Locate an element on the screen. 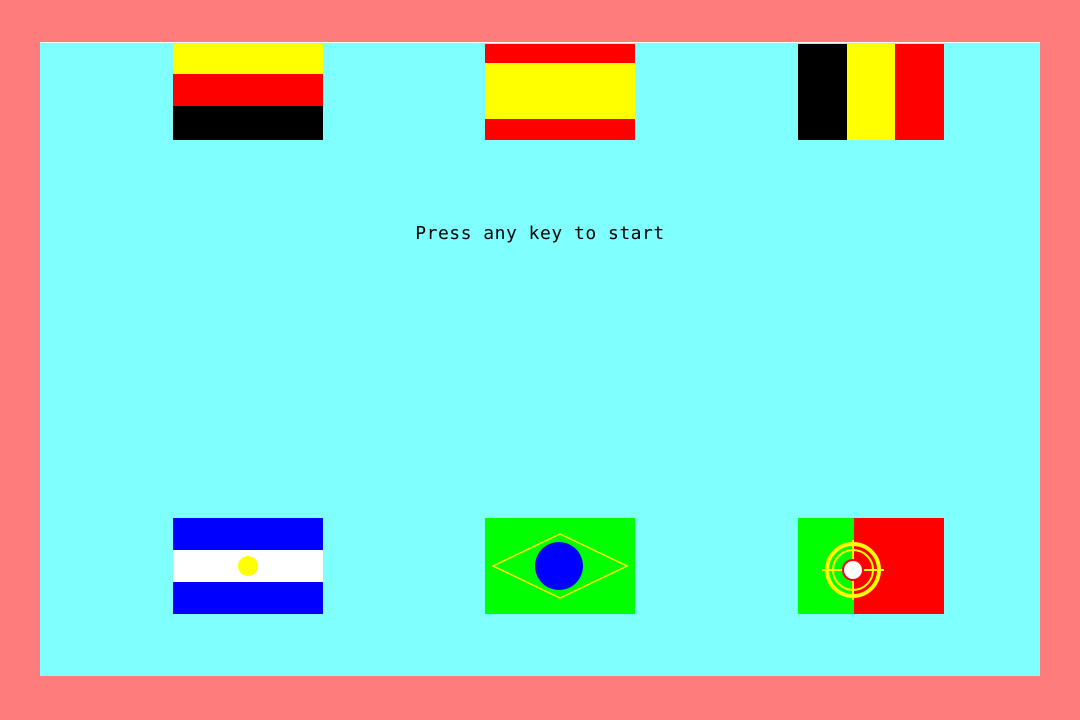 The height and width of the screenshot is (720, 1080). belgium-flag is located at coordinates (871, 92).